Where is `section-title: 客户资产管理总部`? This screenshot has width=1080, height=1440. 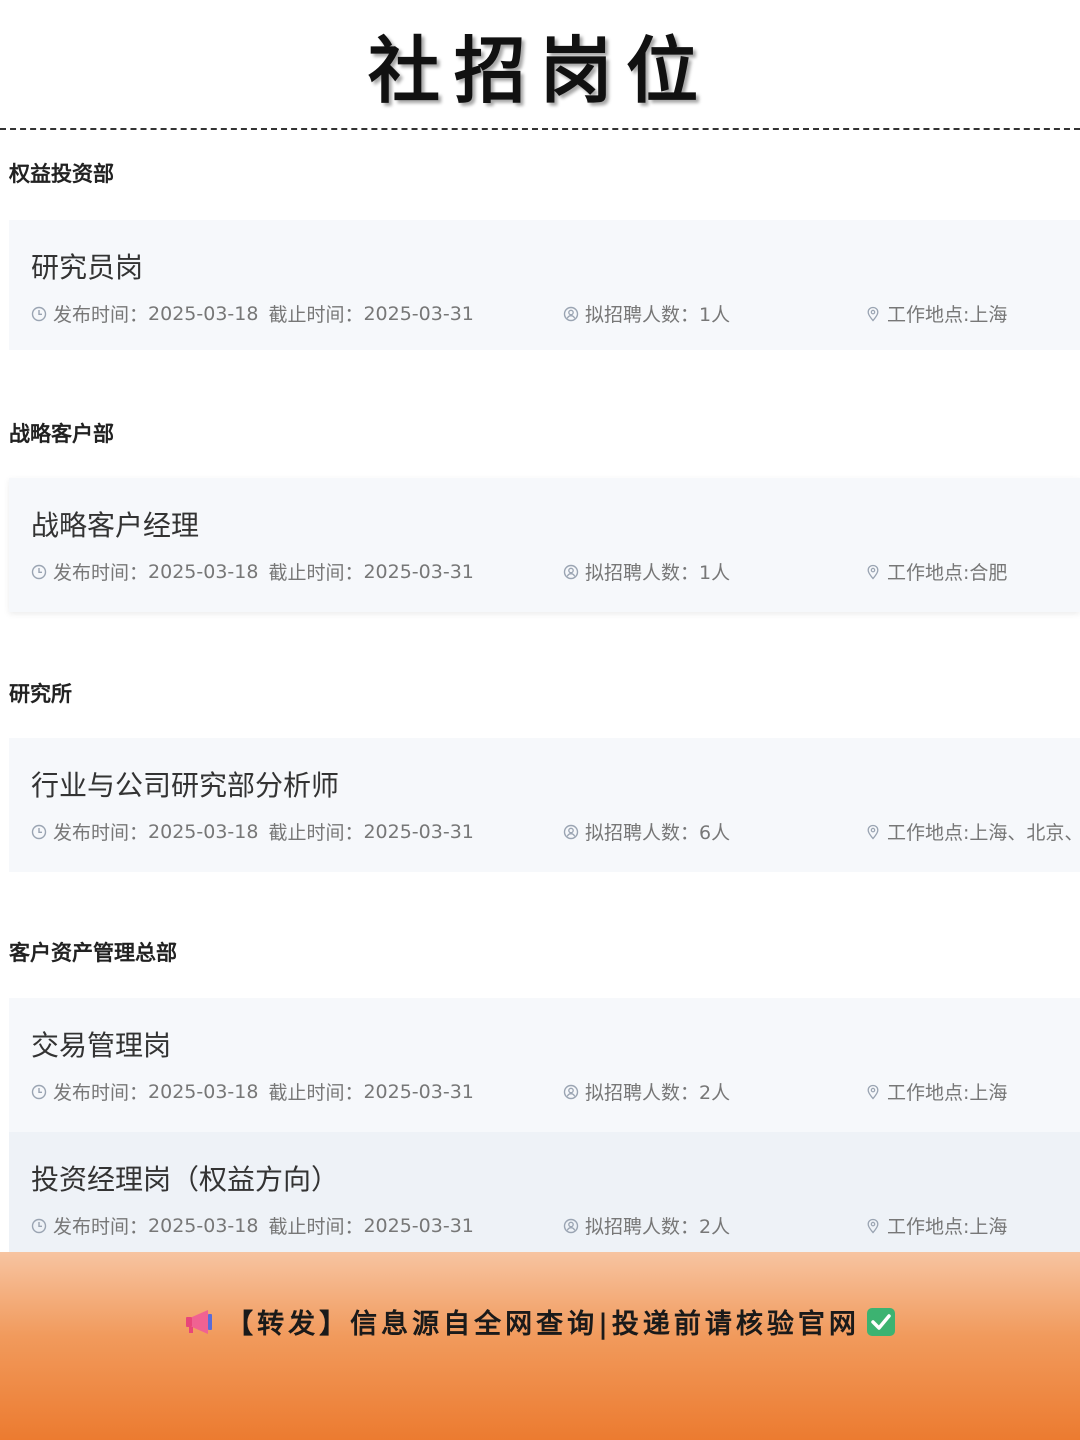 section-title: 客户资产管理总部 is located at coordinates (93, 953).